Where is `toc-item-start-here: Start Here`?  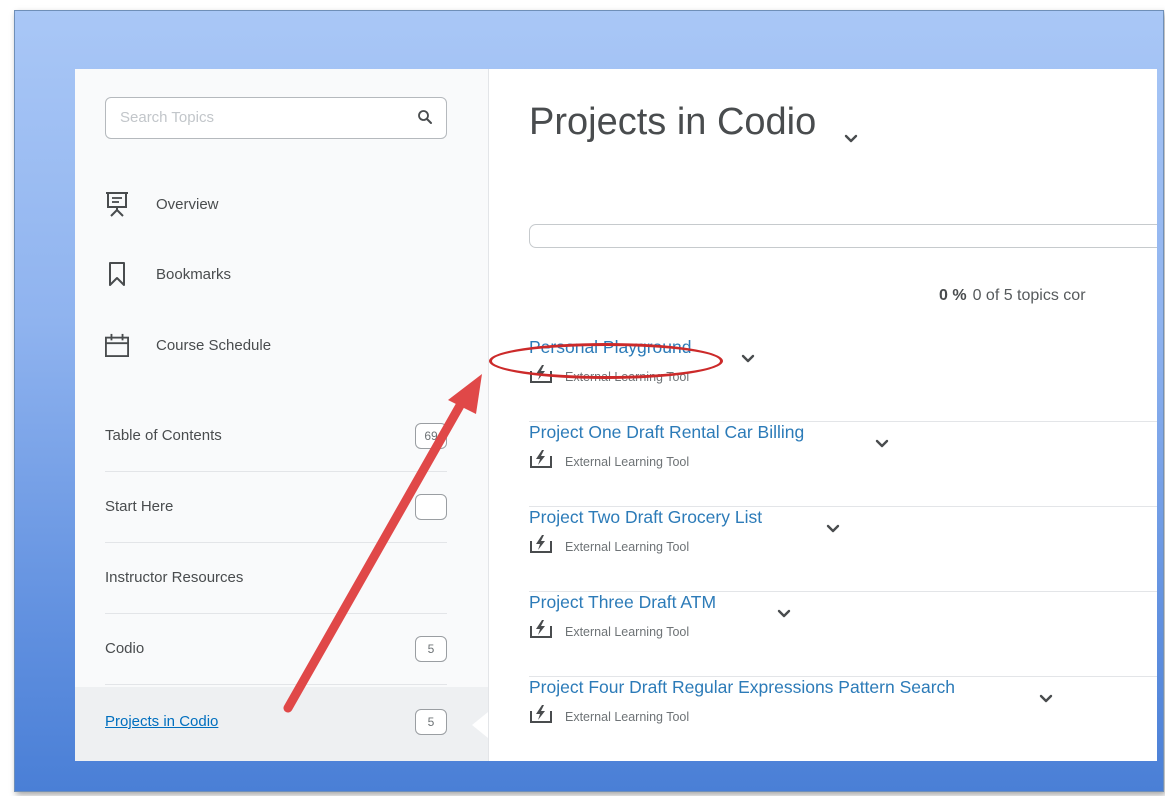
toc-item-start-here: Start Here is located at coordinates (276, 507).